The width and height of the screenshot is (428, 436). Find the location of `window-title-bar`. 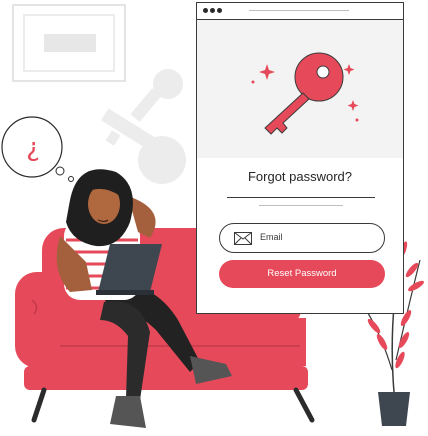

window-title-bar is located at coordinates (300, 11).